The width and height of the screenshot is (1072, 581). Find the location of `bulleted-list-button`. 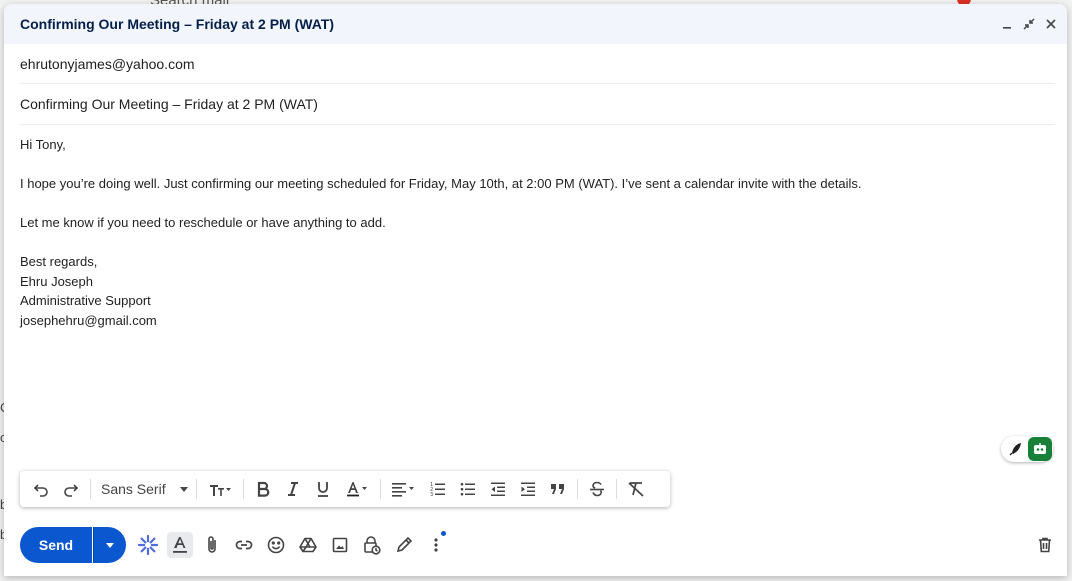

bulleted-list-button is located at coordinates (468, 489).